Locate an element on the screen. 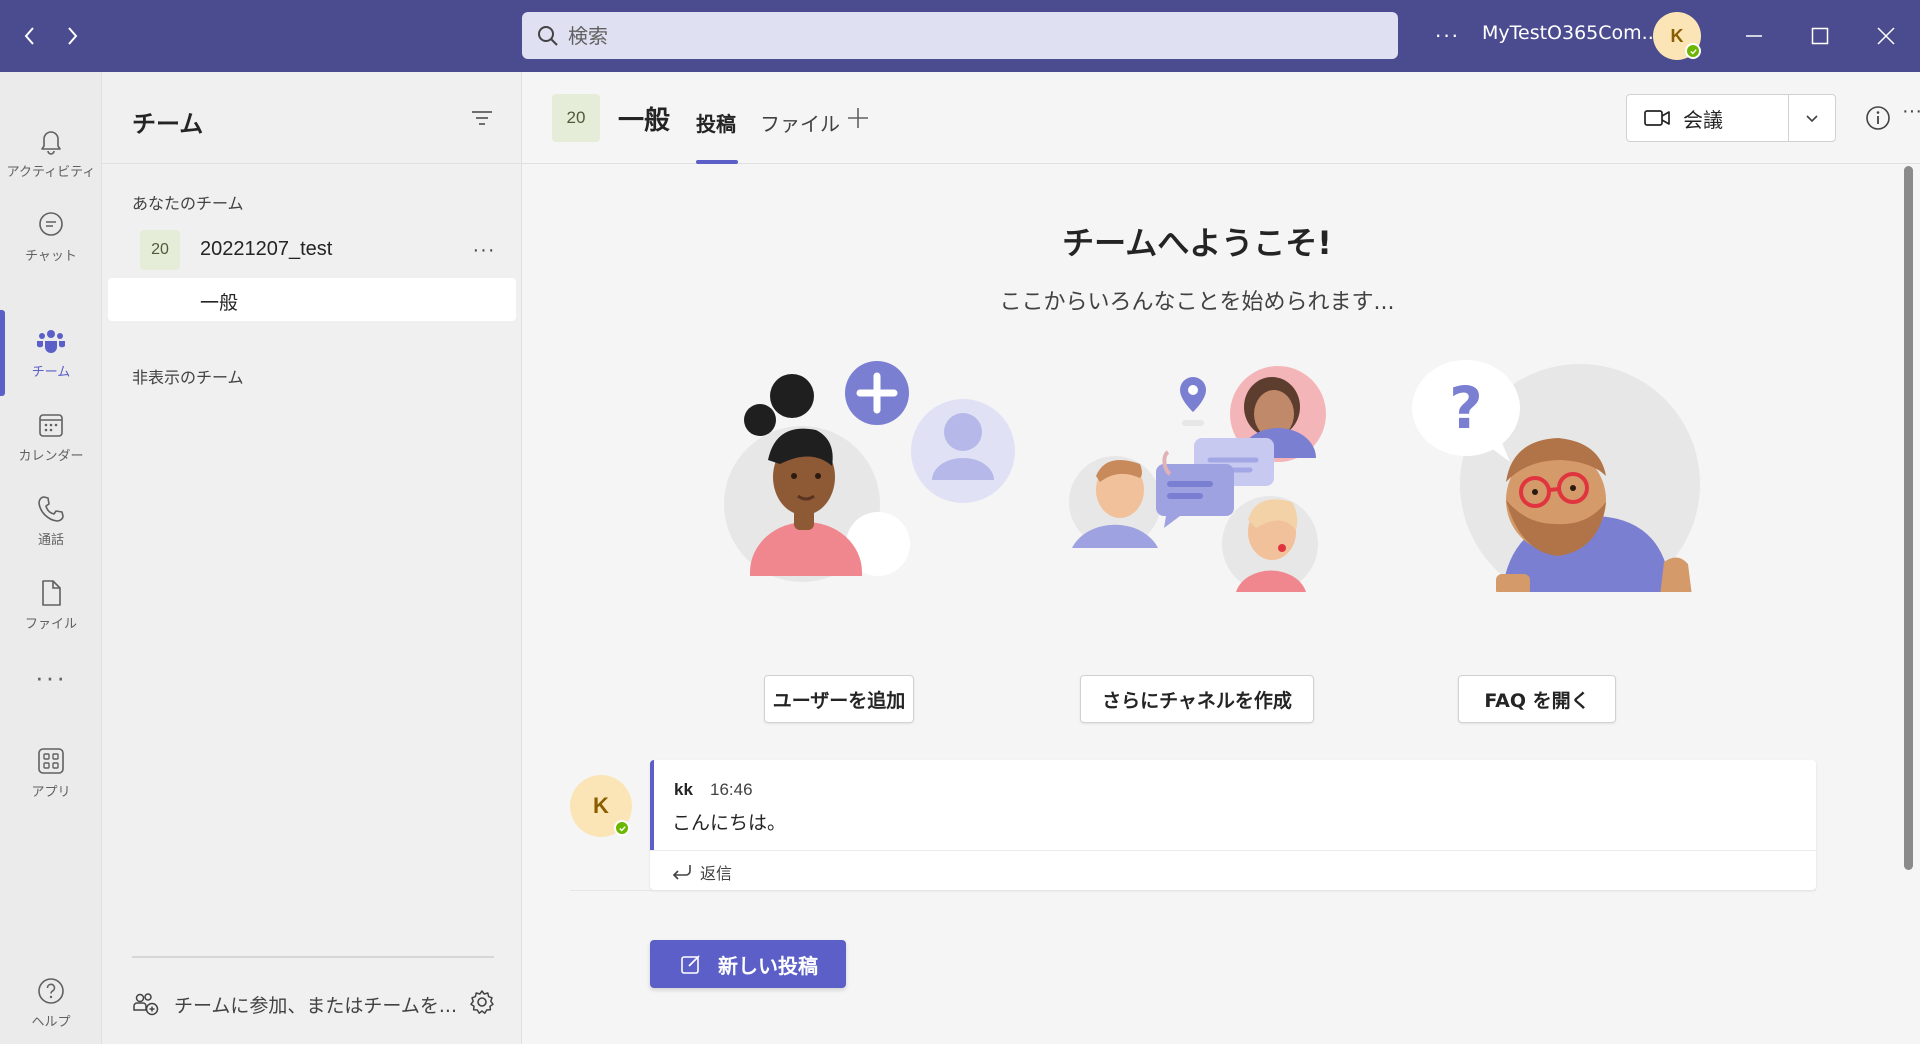 The height and width of the screenshot is (1044, 1920). feed-scrollbar is located at coordinates (1908, 518).